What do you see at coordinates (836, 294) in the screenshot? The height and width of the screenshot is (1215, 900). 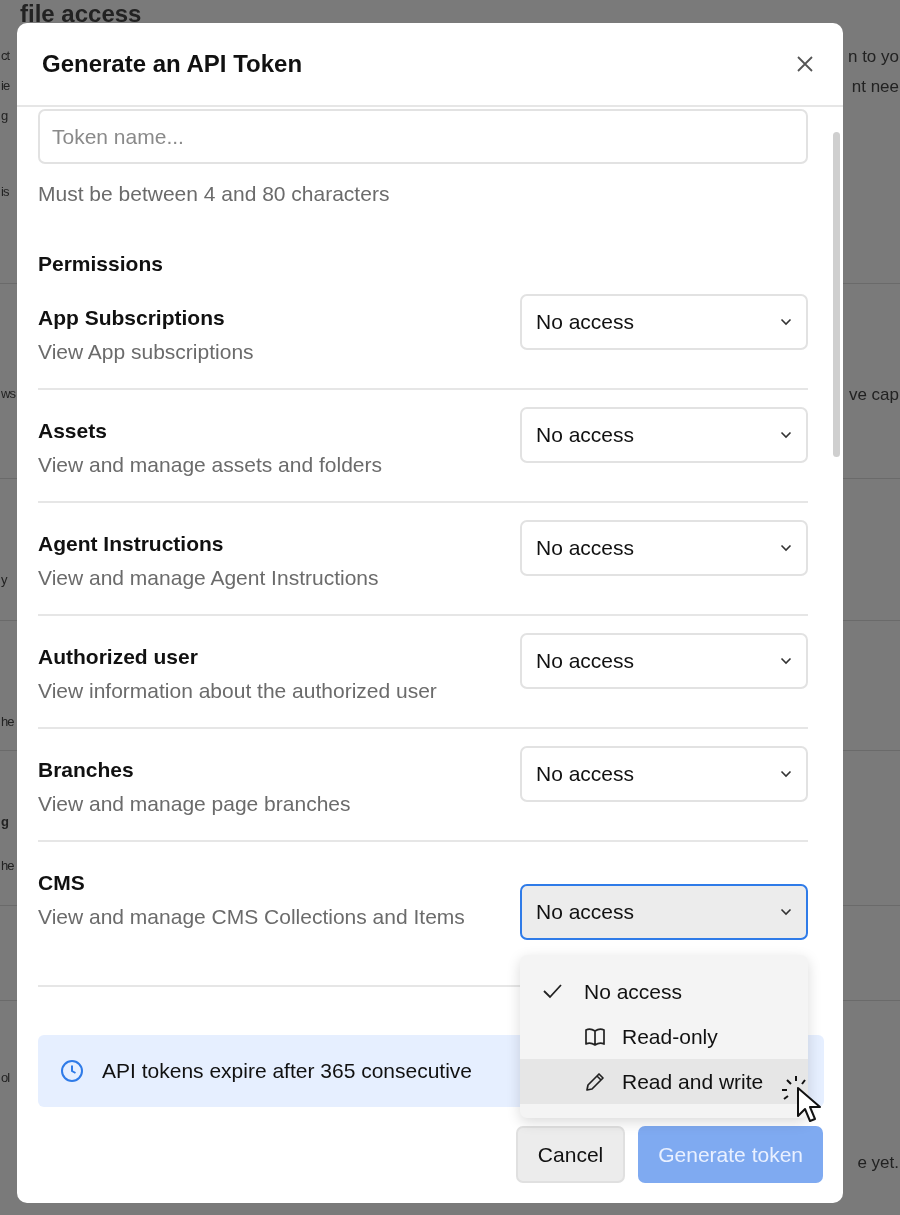 I see `scrollbar` at bounding box center [836, 294].